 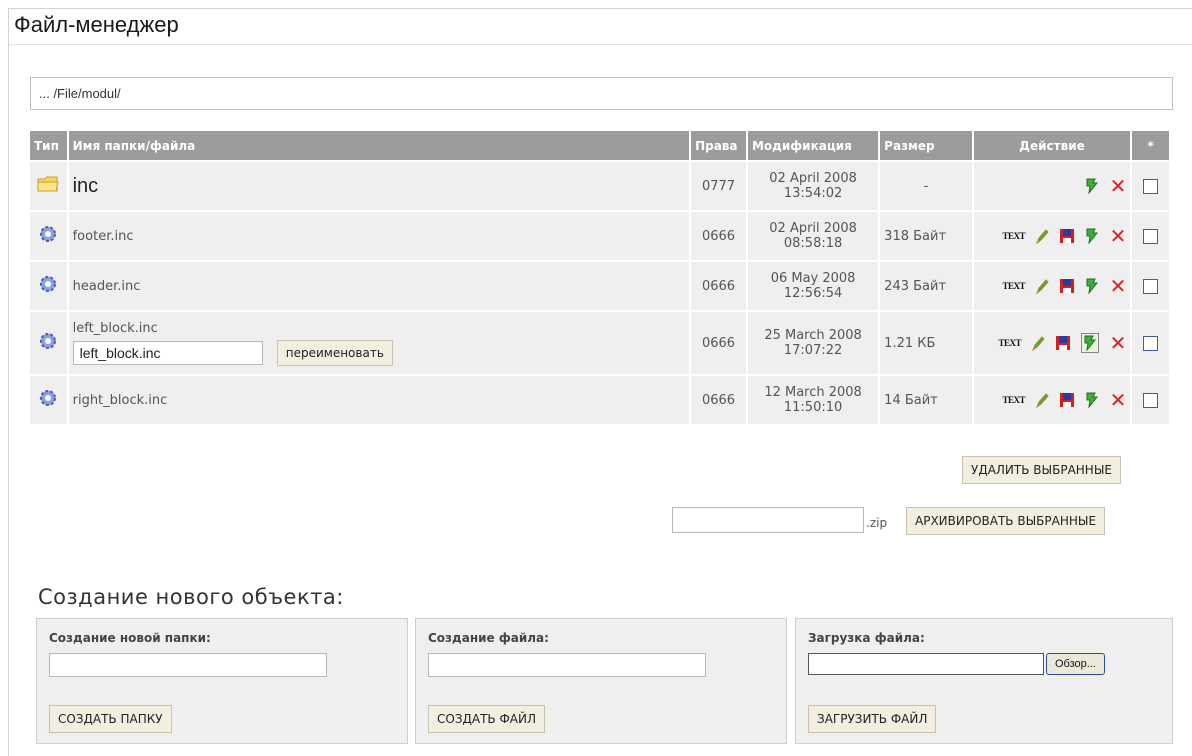 What do you see at coordinates (926, 186) in the screenshot?
I see `size-cell: -` at bounding box center [926, 186].